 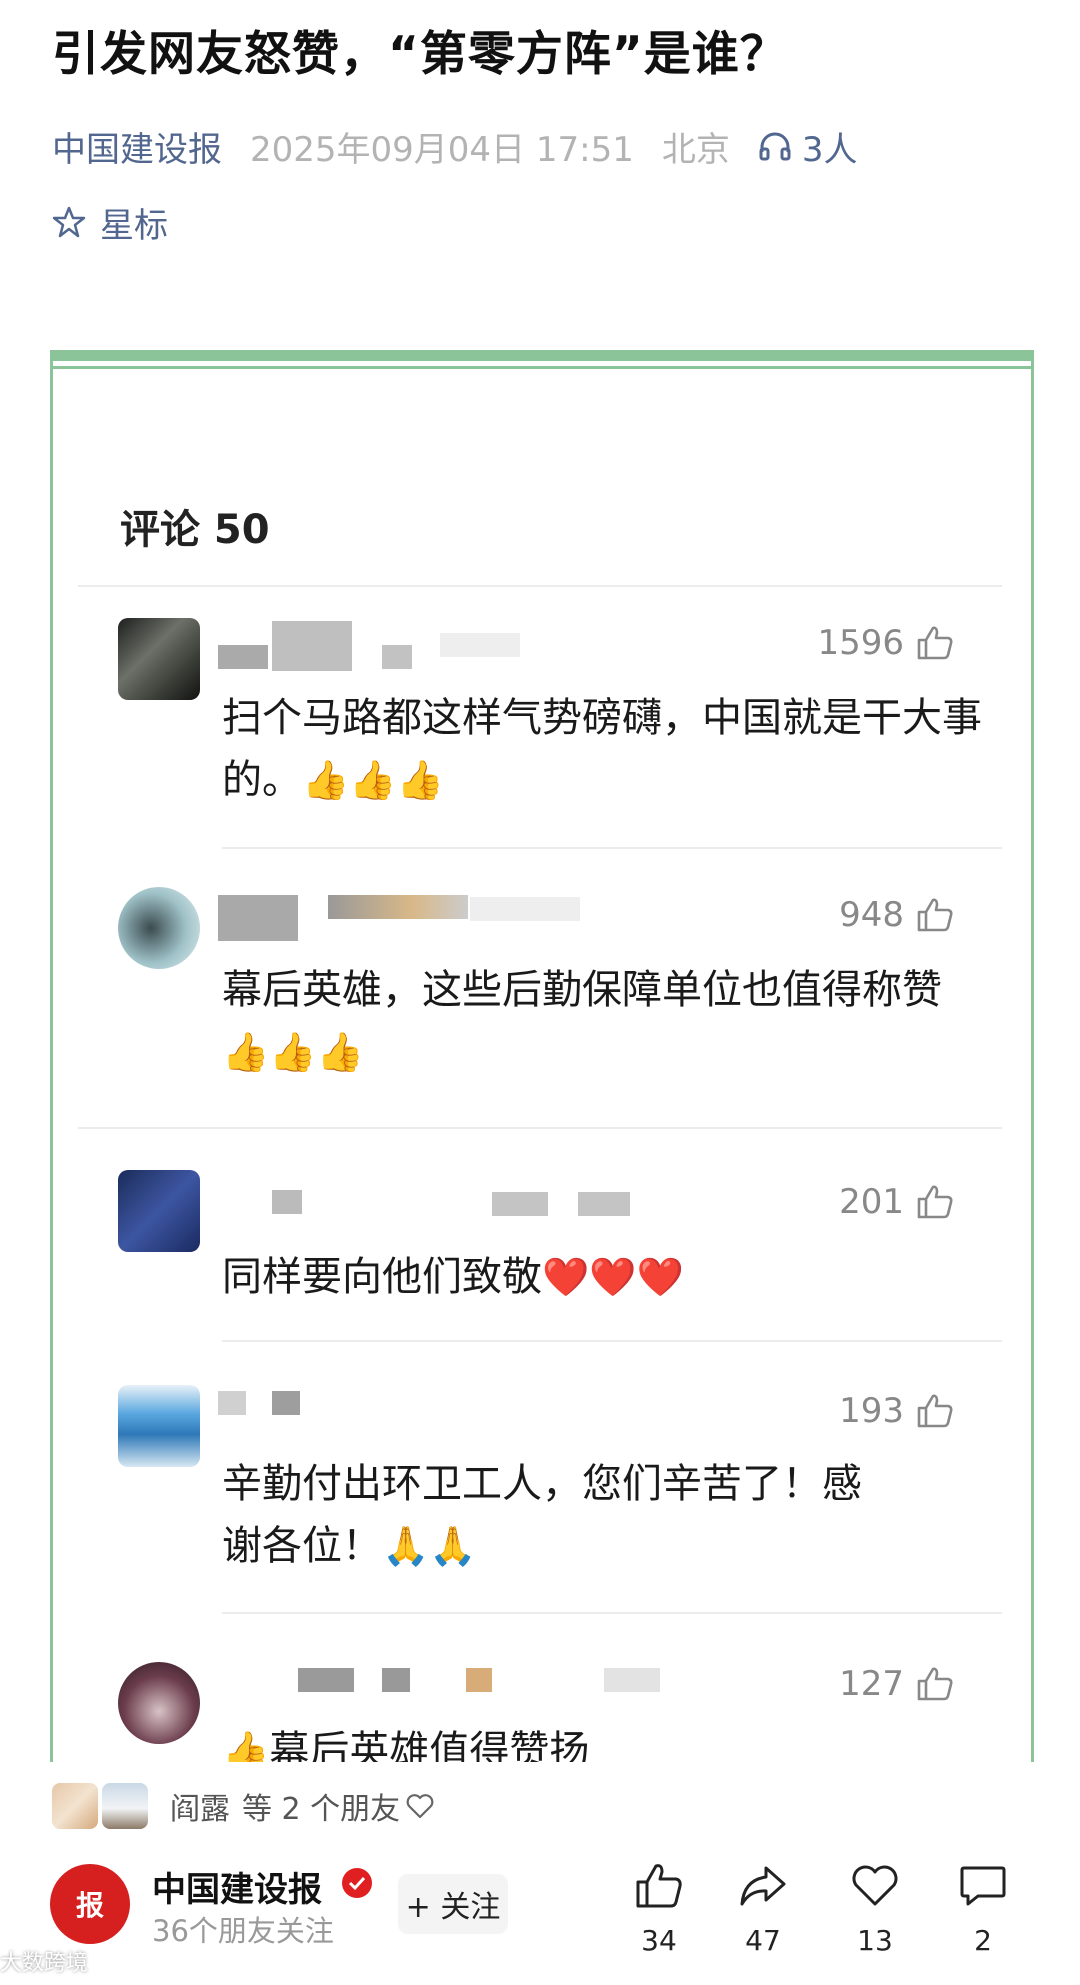 What do you see at coordinates (429, 1546) in the screenshot?
I see `emoji: 🙏🙏` at bounding box center [429, 1546].